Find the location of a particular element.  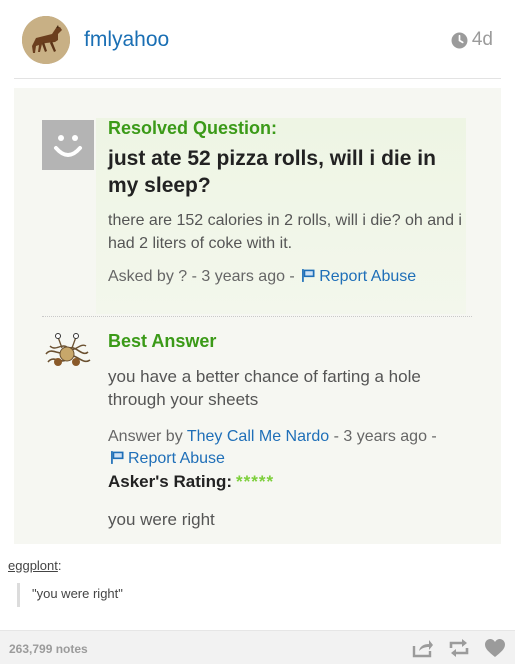

blog-username: fmlyahoo is located at coordinates (126, 40).